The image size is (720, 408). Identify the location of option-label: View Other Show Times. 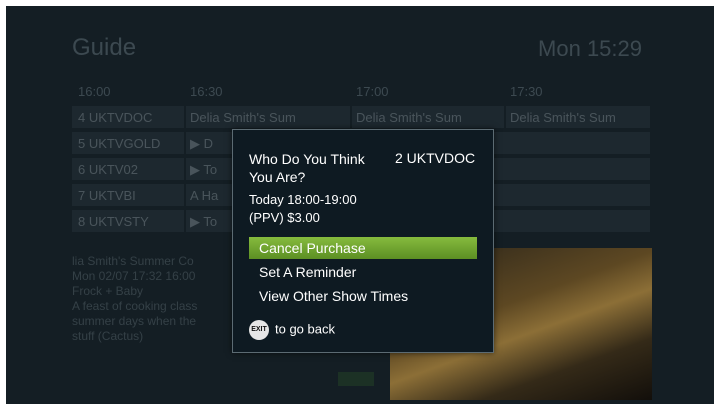
(334, 296).